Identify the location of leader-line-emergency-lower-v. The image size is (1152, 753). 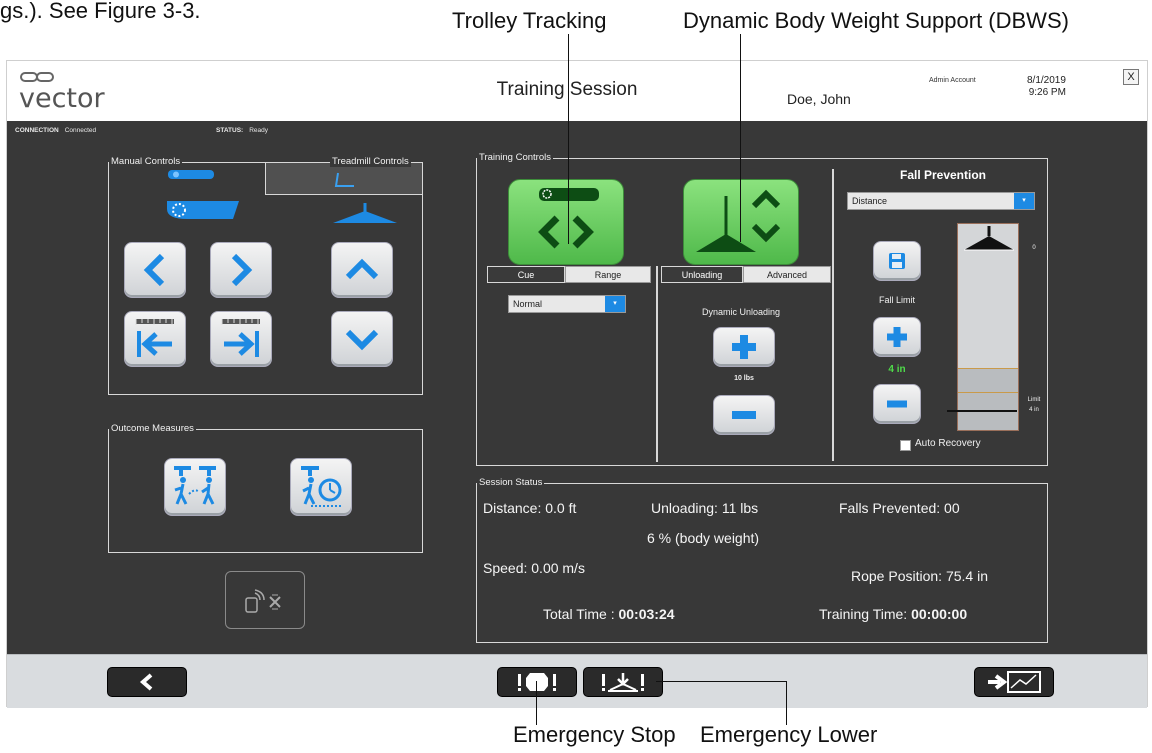
(786, 703).